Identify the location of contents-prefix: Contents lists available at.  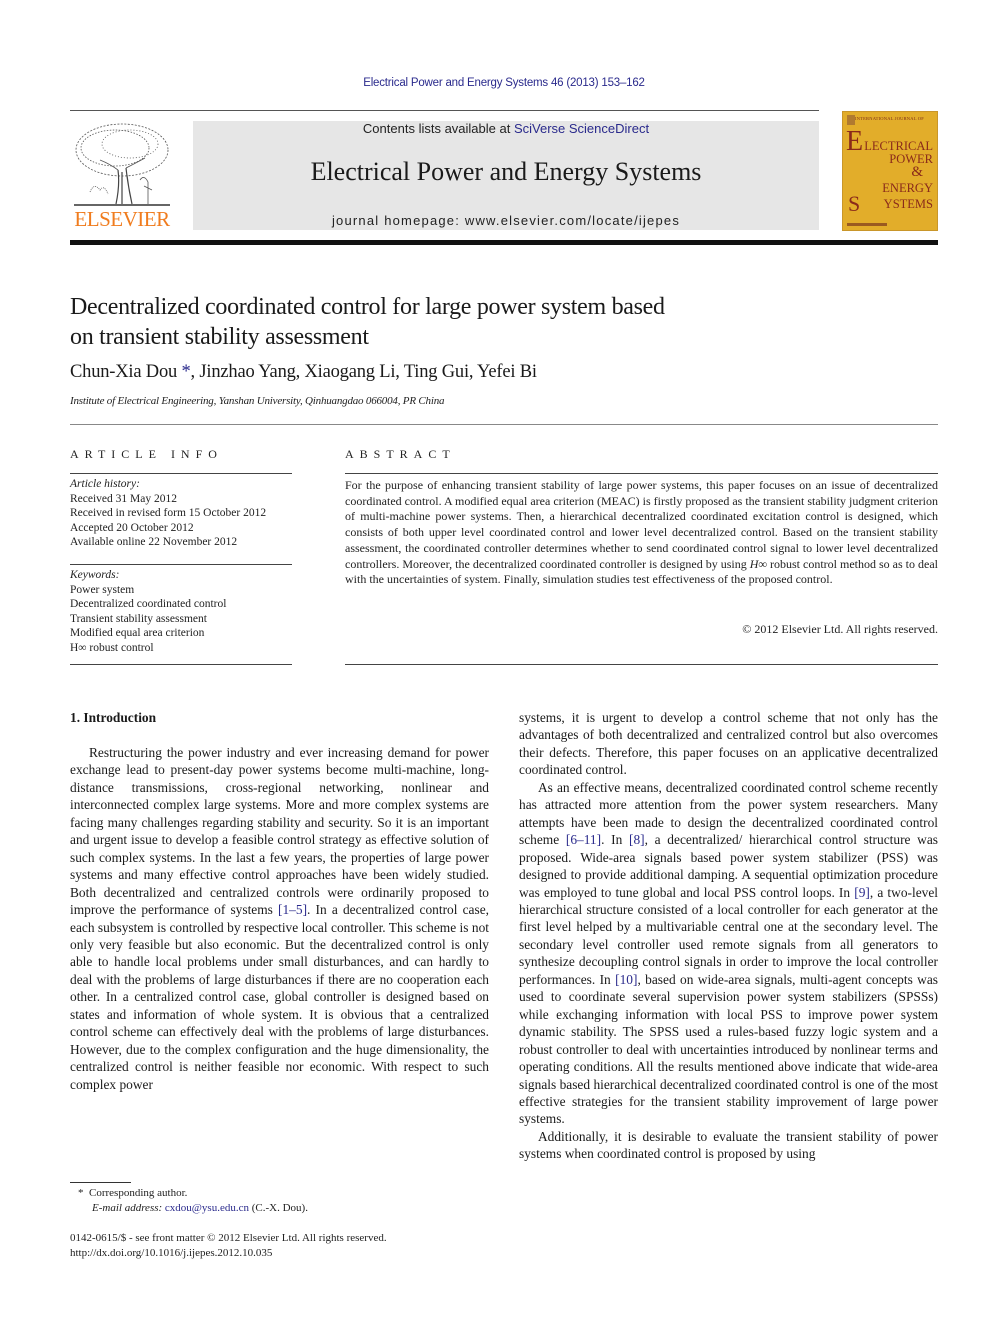
(438, 128).